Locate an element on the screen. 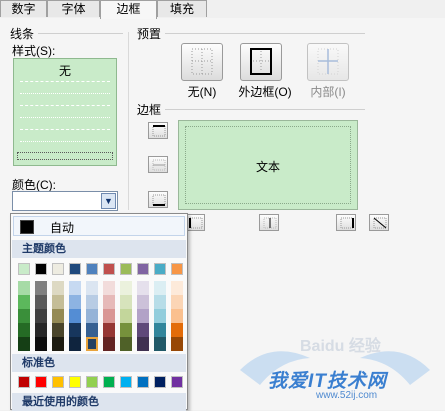 The width and height of the screenshot is (445, 411). border-preview: 文本 is located at coordinates (268, 165).